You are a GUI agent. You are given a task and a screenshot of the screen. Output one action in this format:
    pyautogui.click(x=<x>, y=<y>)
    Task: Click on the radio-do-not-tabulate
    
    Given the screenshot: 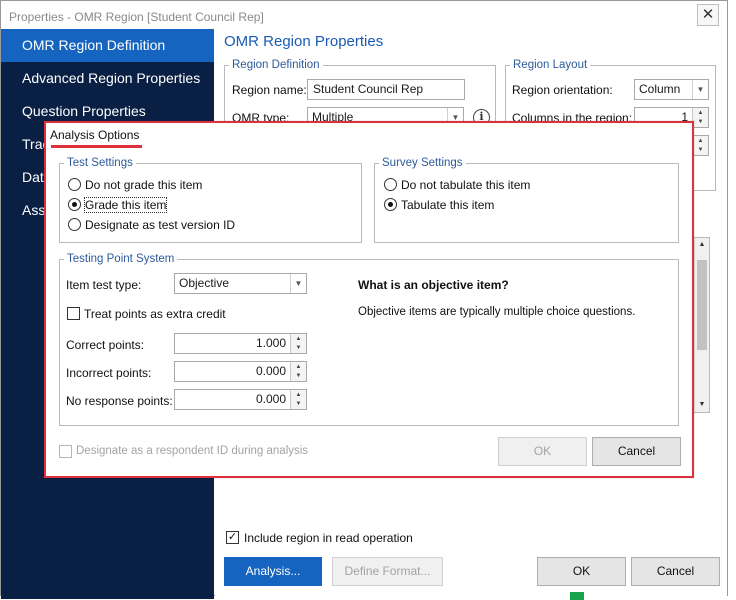 What is the action you would take?
    pyautogui.click(x=390, y=184)
    